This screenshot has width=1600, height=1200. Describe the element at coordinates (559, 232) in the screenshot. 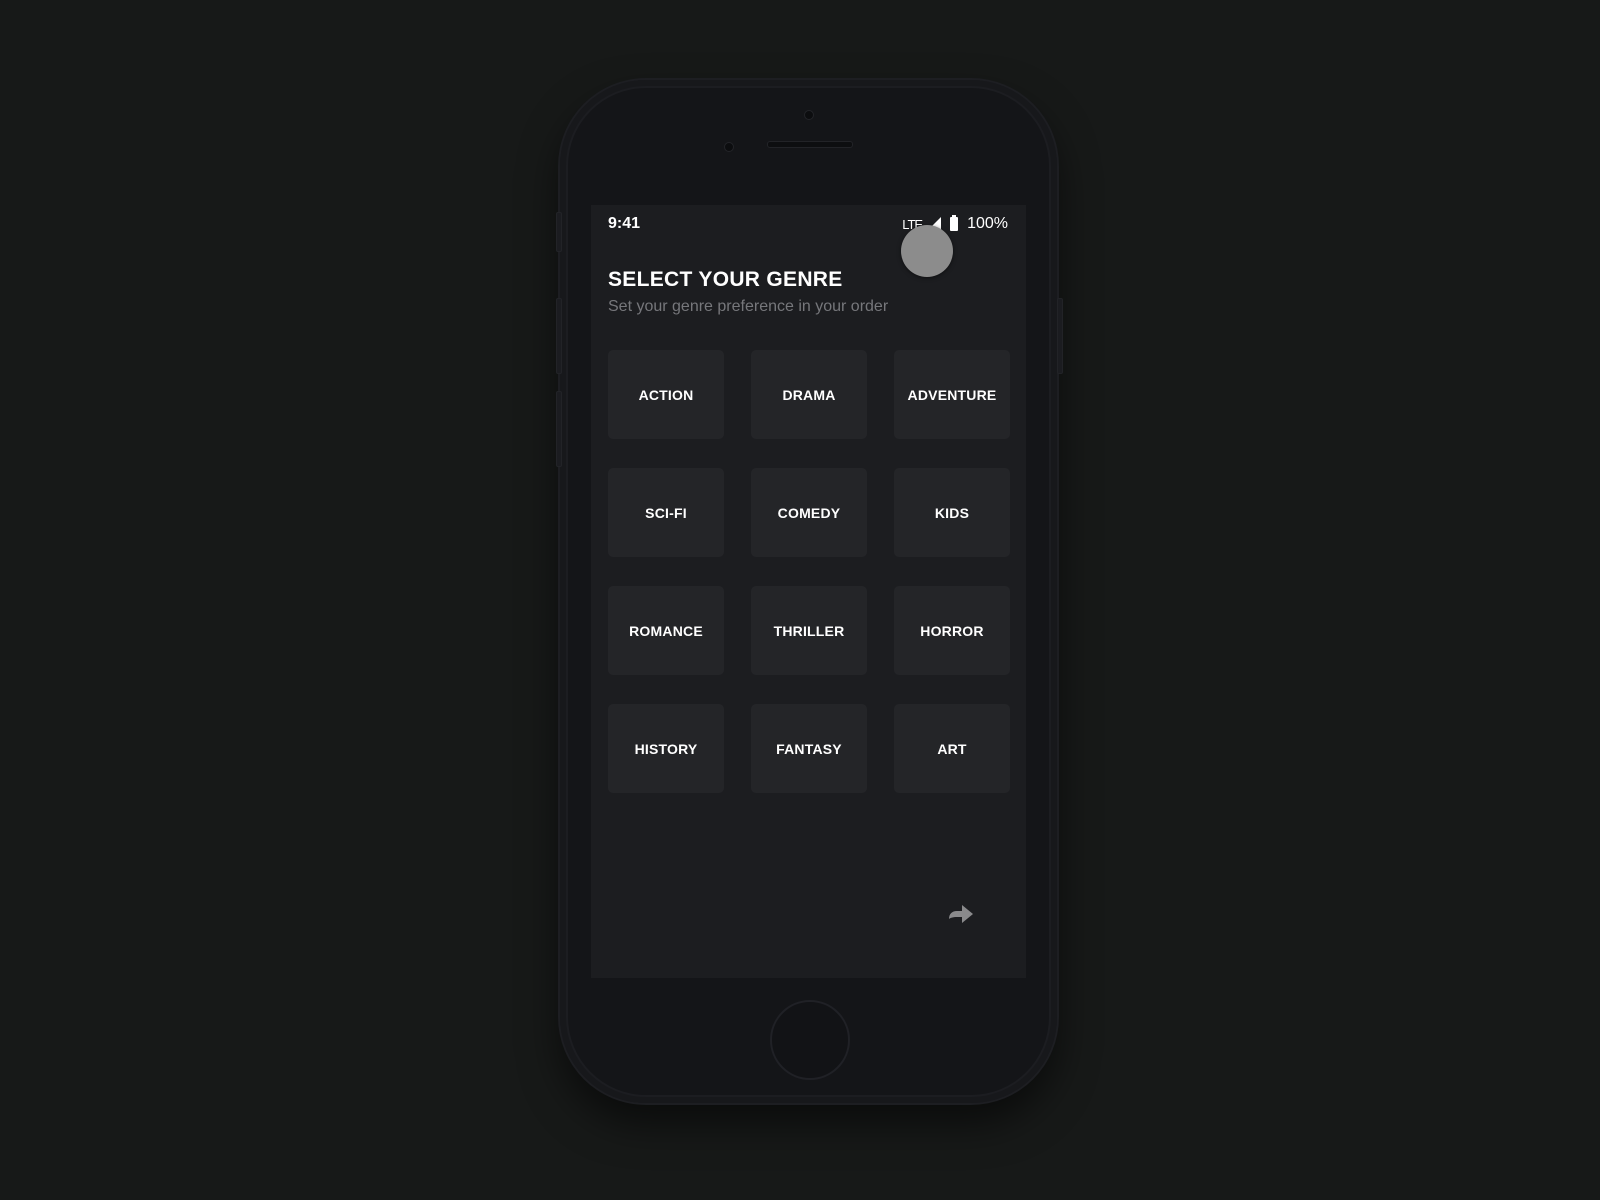

I see `mute-switch` at that location.